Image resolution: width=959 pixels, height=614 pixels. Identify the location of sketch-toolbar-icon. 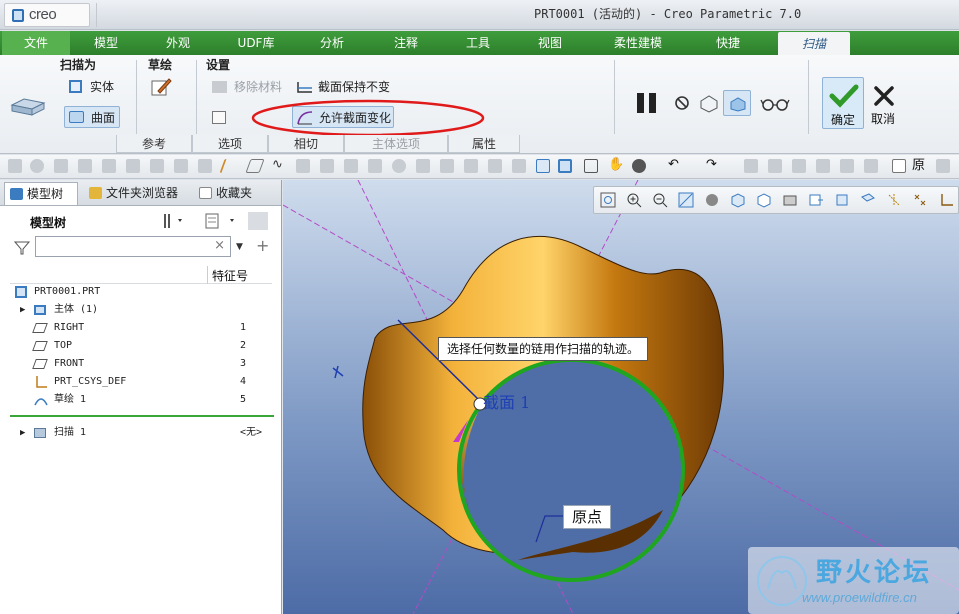
(303, 166).